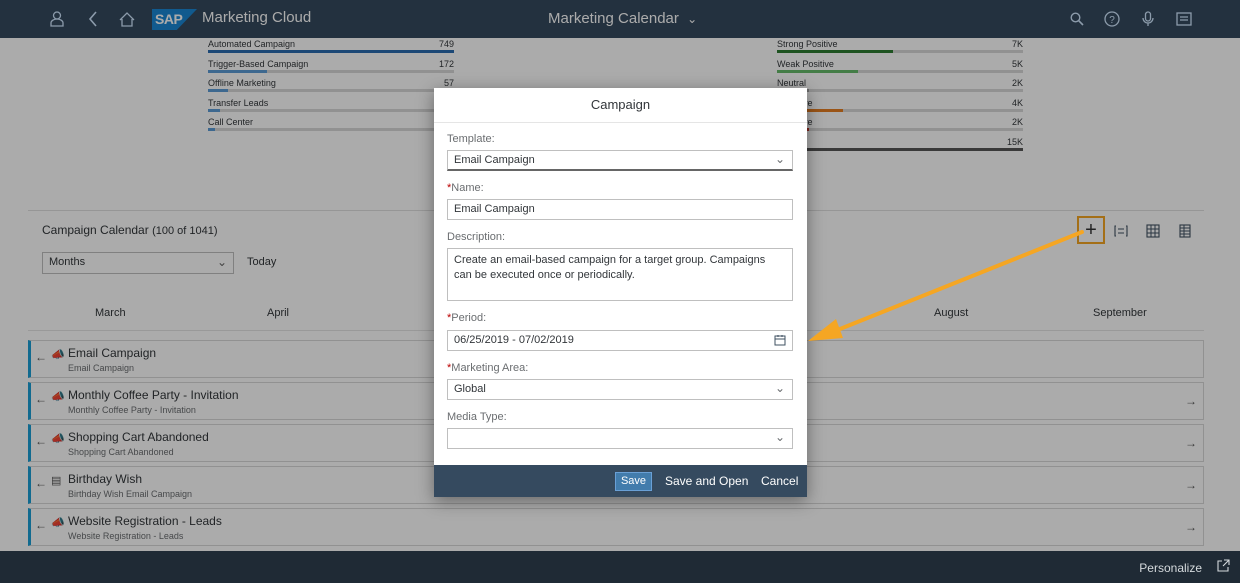 The height and width of the screenshot is (583, 1240). I want to click on name-label-text: Name:, so click(467, 188).